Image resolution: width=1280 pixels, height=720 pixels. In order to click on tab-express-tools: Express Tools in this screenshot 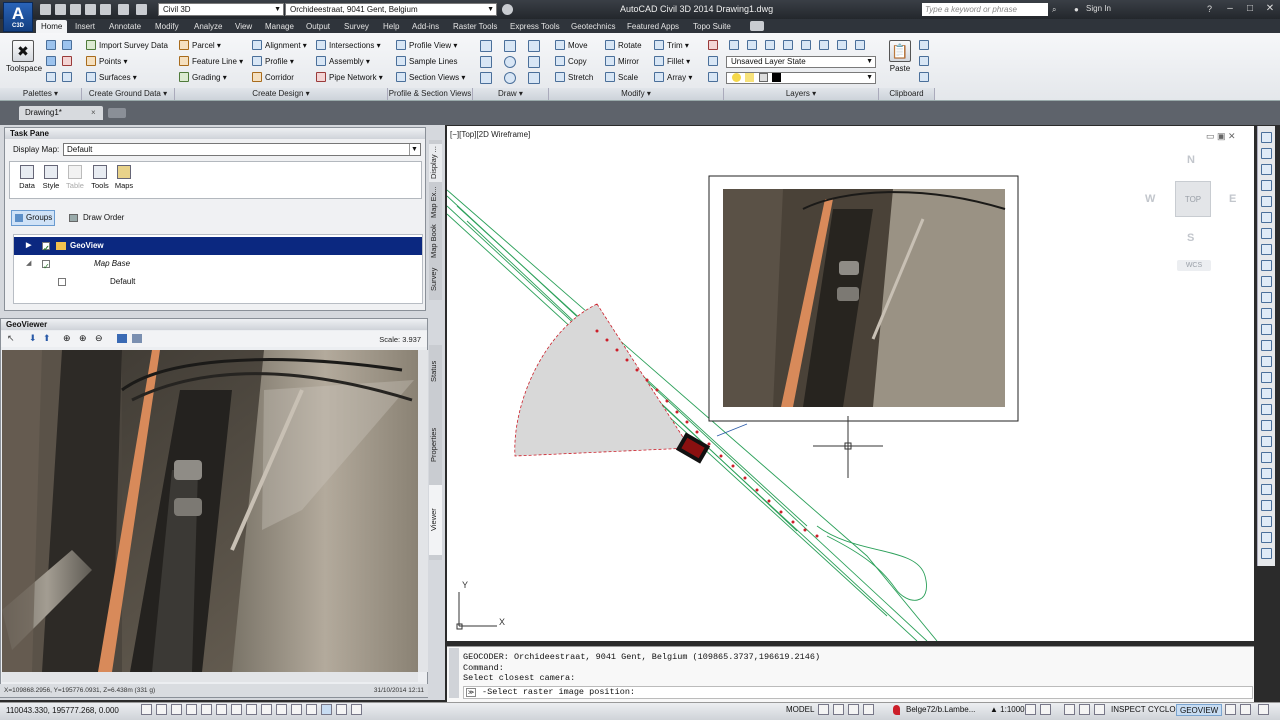, I will do `click(535, 26)`.